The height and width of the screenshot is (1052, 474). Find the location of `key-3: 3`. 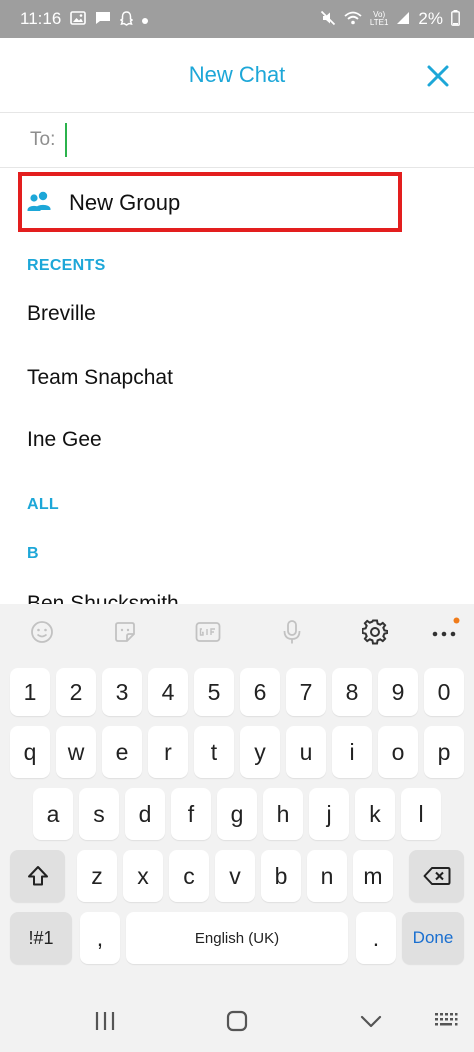

key-3: 3 is located at coordinates (122, 692).